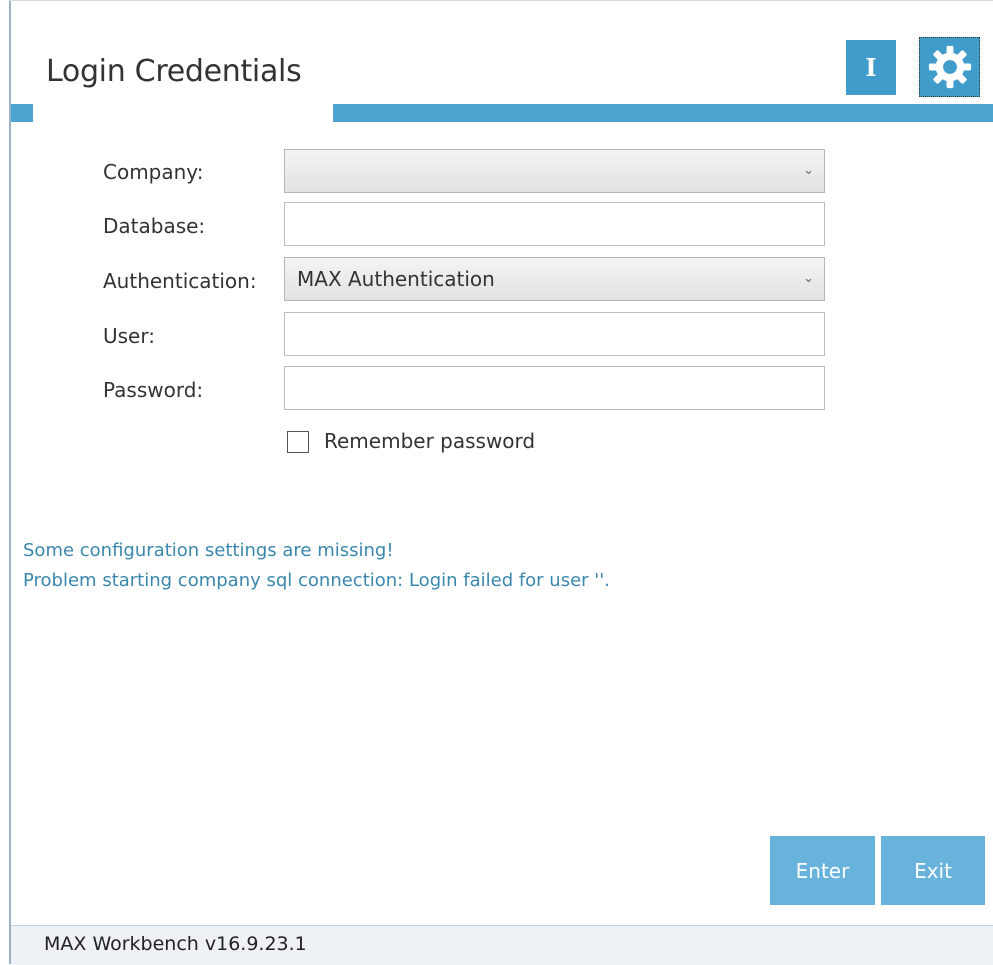  Describe the element at coordinates (208, 550) in the screenshot. I see `status-message: Some configuration settings are missing!` at that location.